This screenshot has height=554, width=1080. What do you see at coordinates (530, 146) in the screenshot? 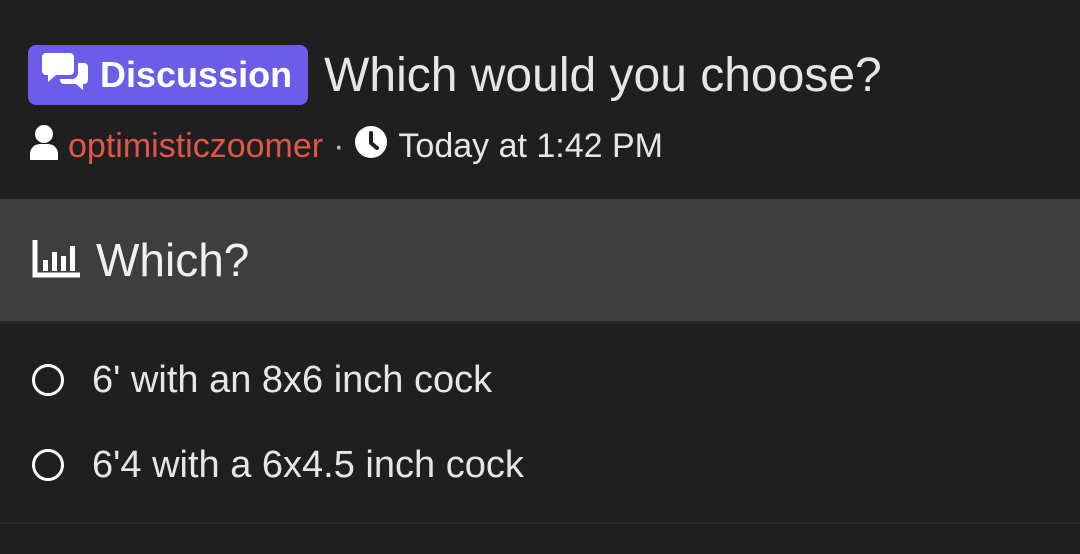
I see `post-timestamp: Today at 1:42 PM` at bounding box center [530, 146].